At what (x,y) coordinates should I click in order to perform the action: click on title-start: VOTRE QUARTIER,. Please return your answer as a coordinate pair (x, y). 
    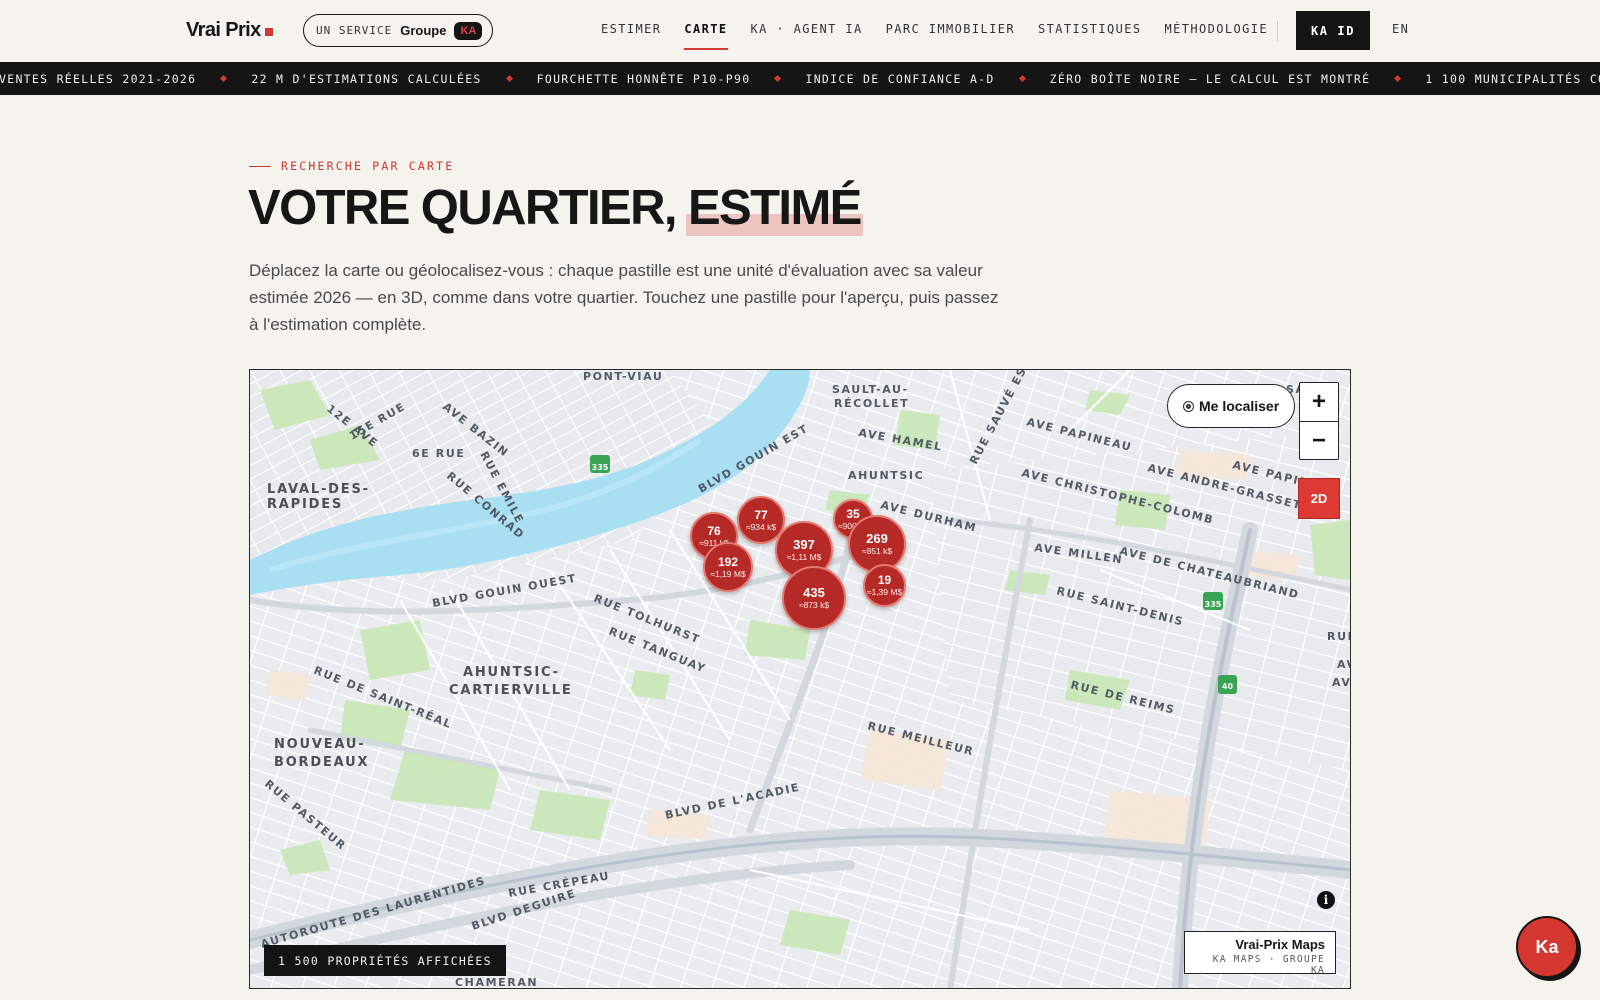
    Looking at the image, I should click on (463, 208).